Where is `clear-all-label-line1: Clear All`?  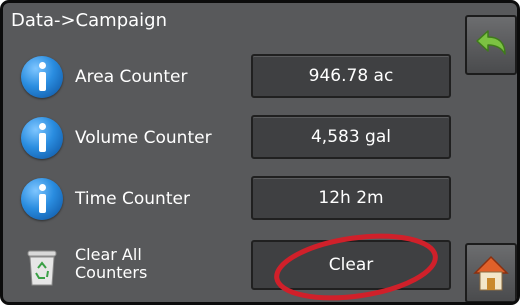
clear-all-label-line1: Clear All is located at coordinates (108, 254).